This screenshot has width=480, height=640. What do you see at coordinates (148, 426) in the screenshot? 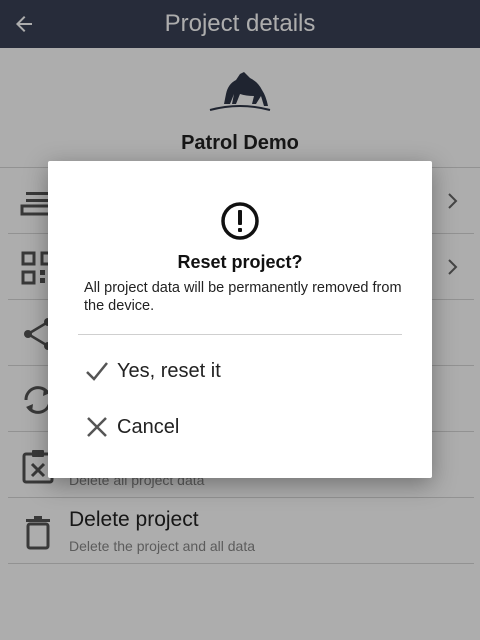
I see `cancel-label: Cancel` at bounding box center [148, 426].